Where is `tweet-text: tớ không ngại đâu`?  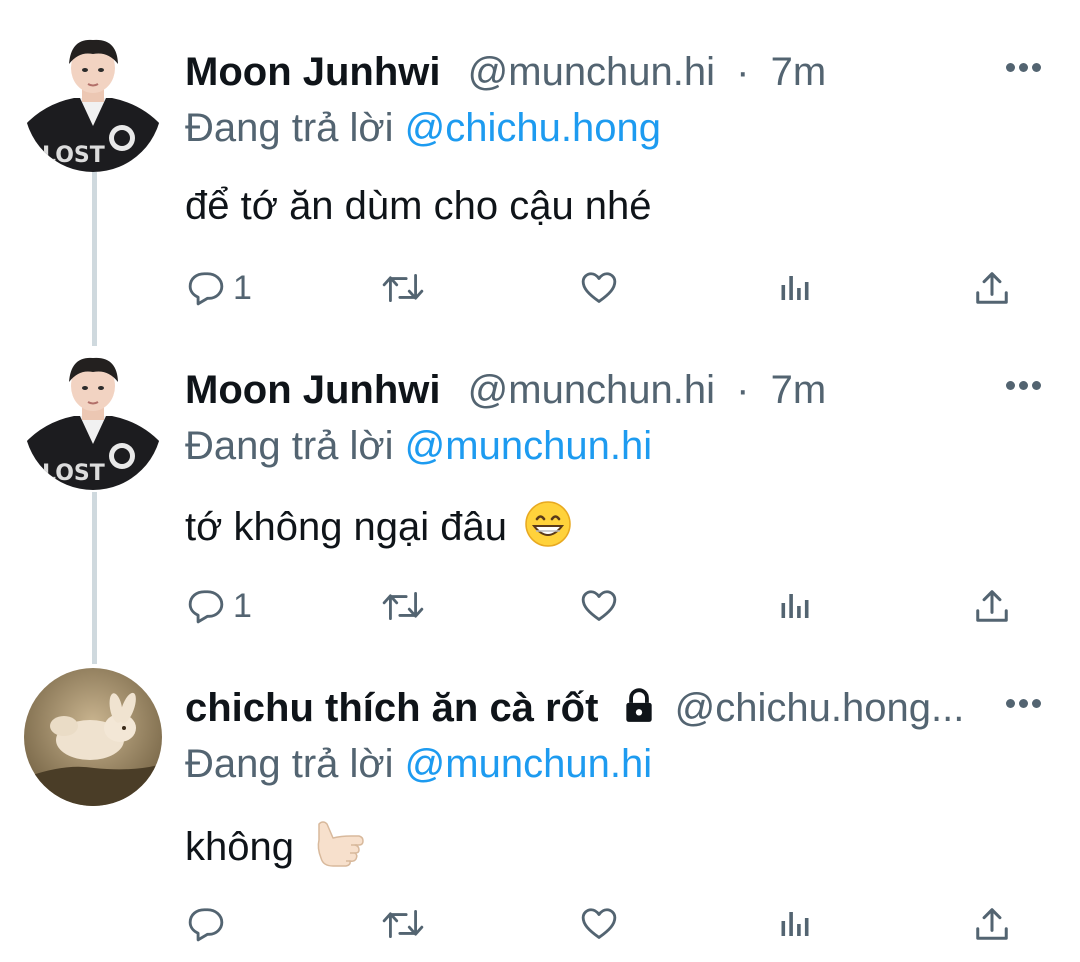 tweet-text: tớ không ngại đâu is located at coordinates (378, 529).